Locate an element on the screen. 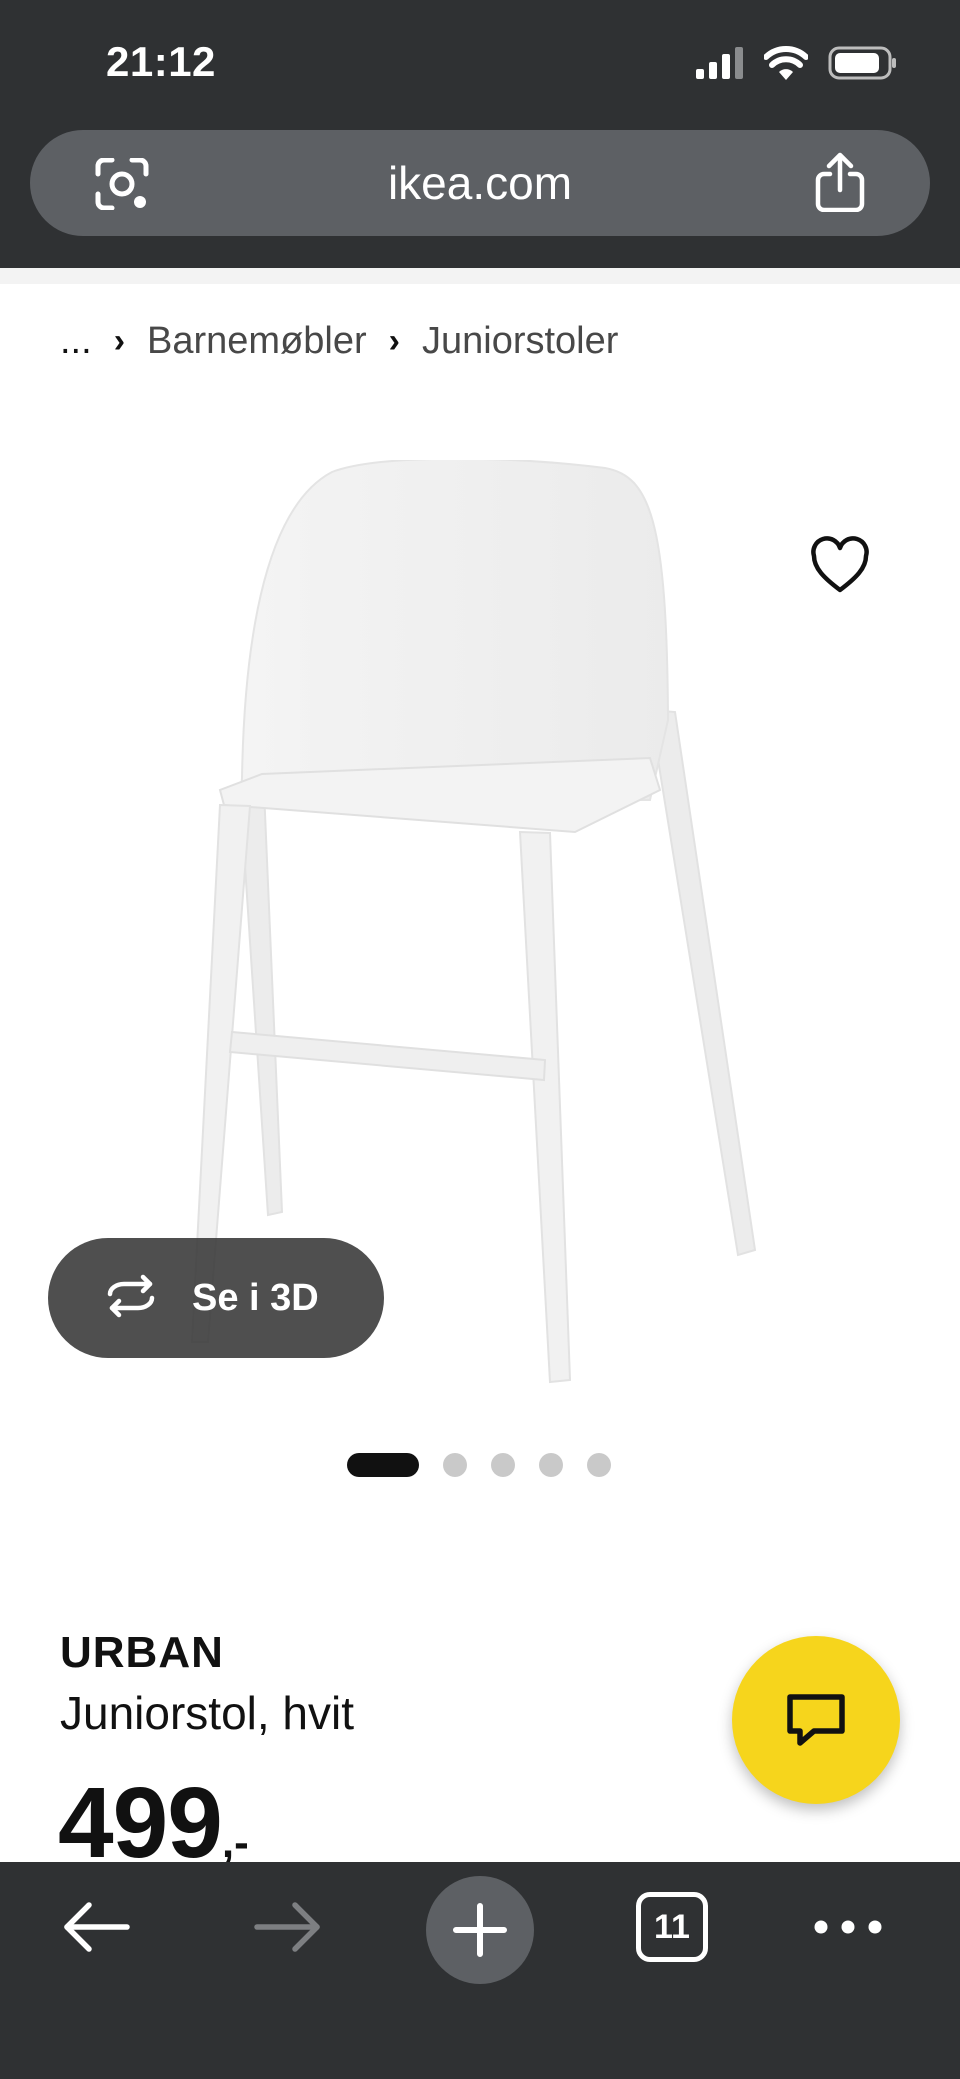 Image resolution: width=960 pixels, height=2079 pixels. carousel-dot-active is located at coordinates (383, 1465).